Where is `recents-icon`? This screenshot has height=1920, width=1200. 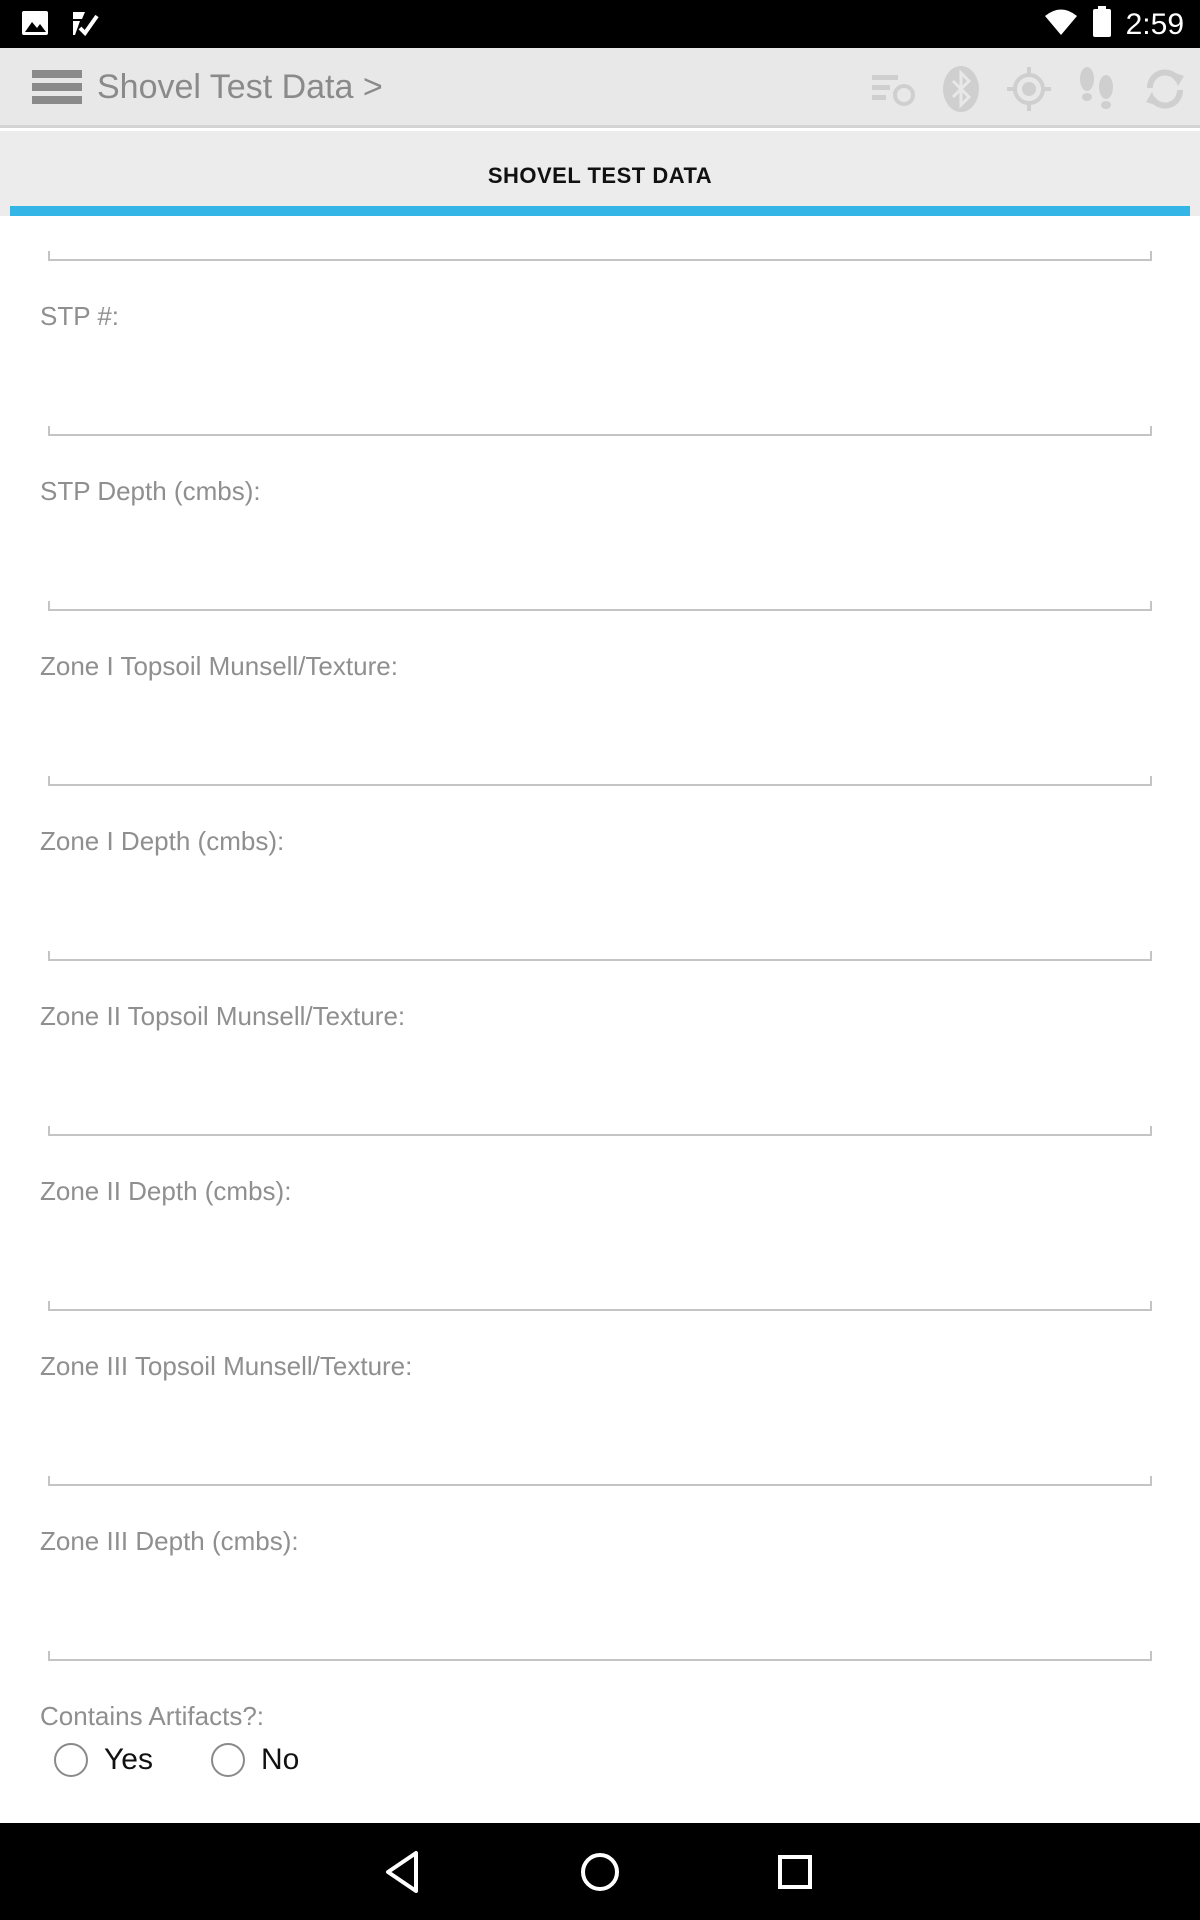
recents-icon is located at coordinates (795, 1872).